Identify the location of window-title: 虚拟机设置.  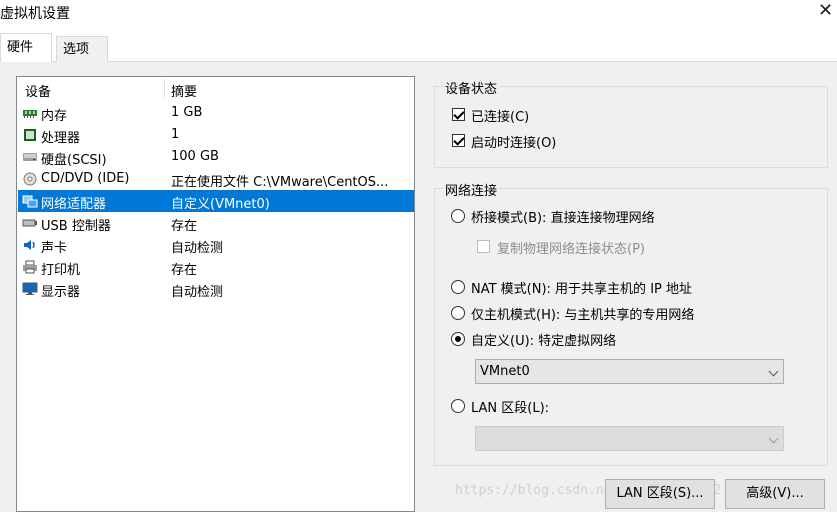
(35, 14).